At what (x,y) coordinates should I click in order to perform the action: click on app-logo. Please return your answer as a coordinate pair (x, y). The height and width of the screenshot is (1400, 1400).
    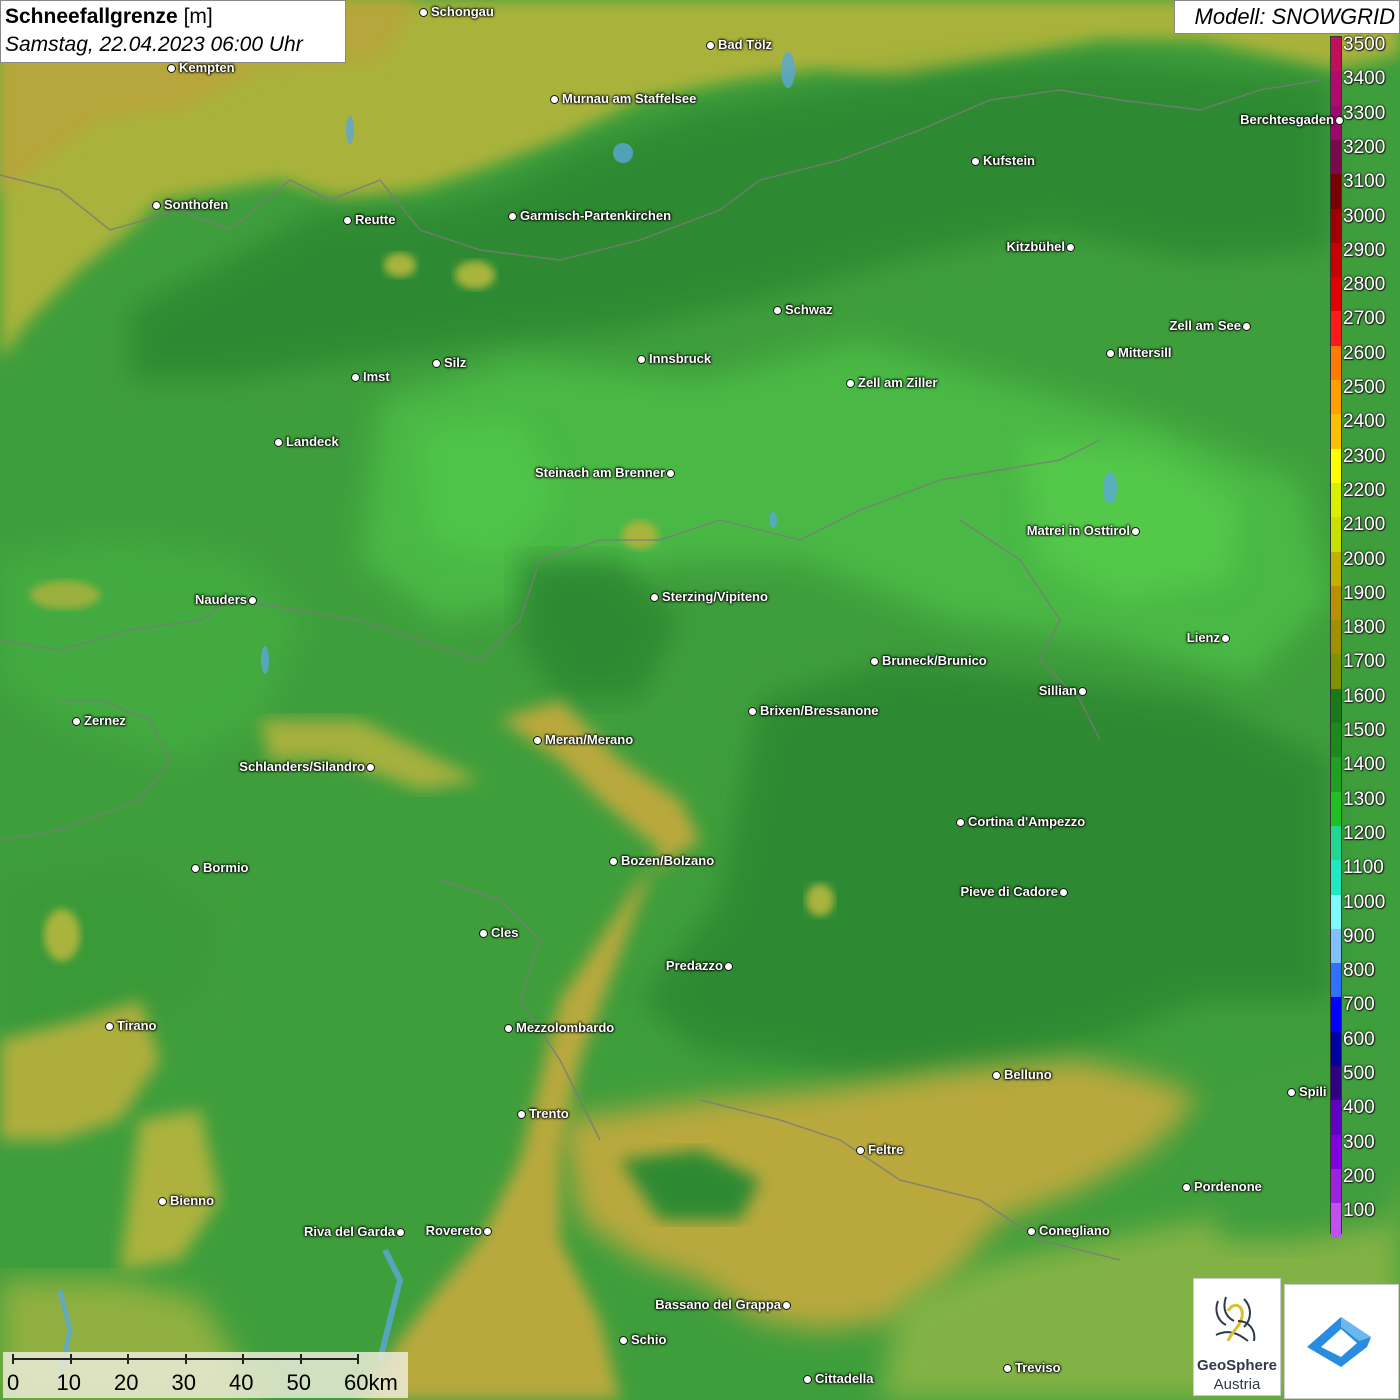
    Looking at the image, I should click on (1341, 1341).